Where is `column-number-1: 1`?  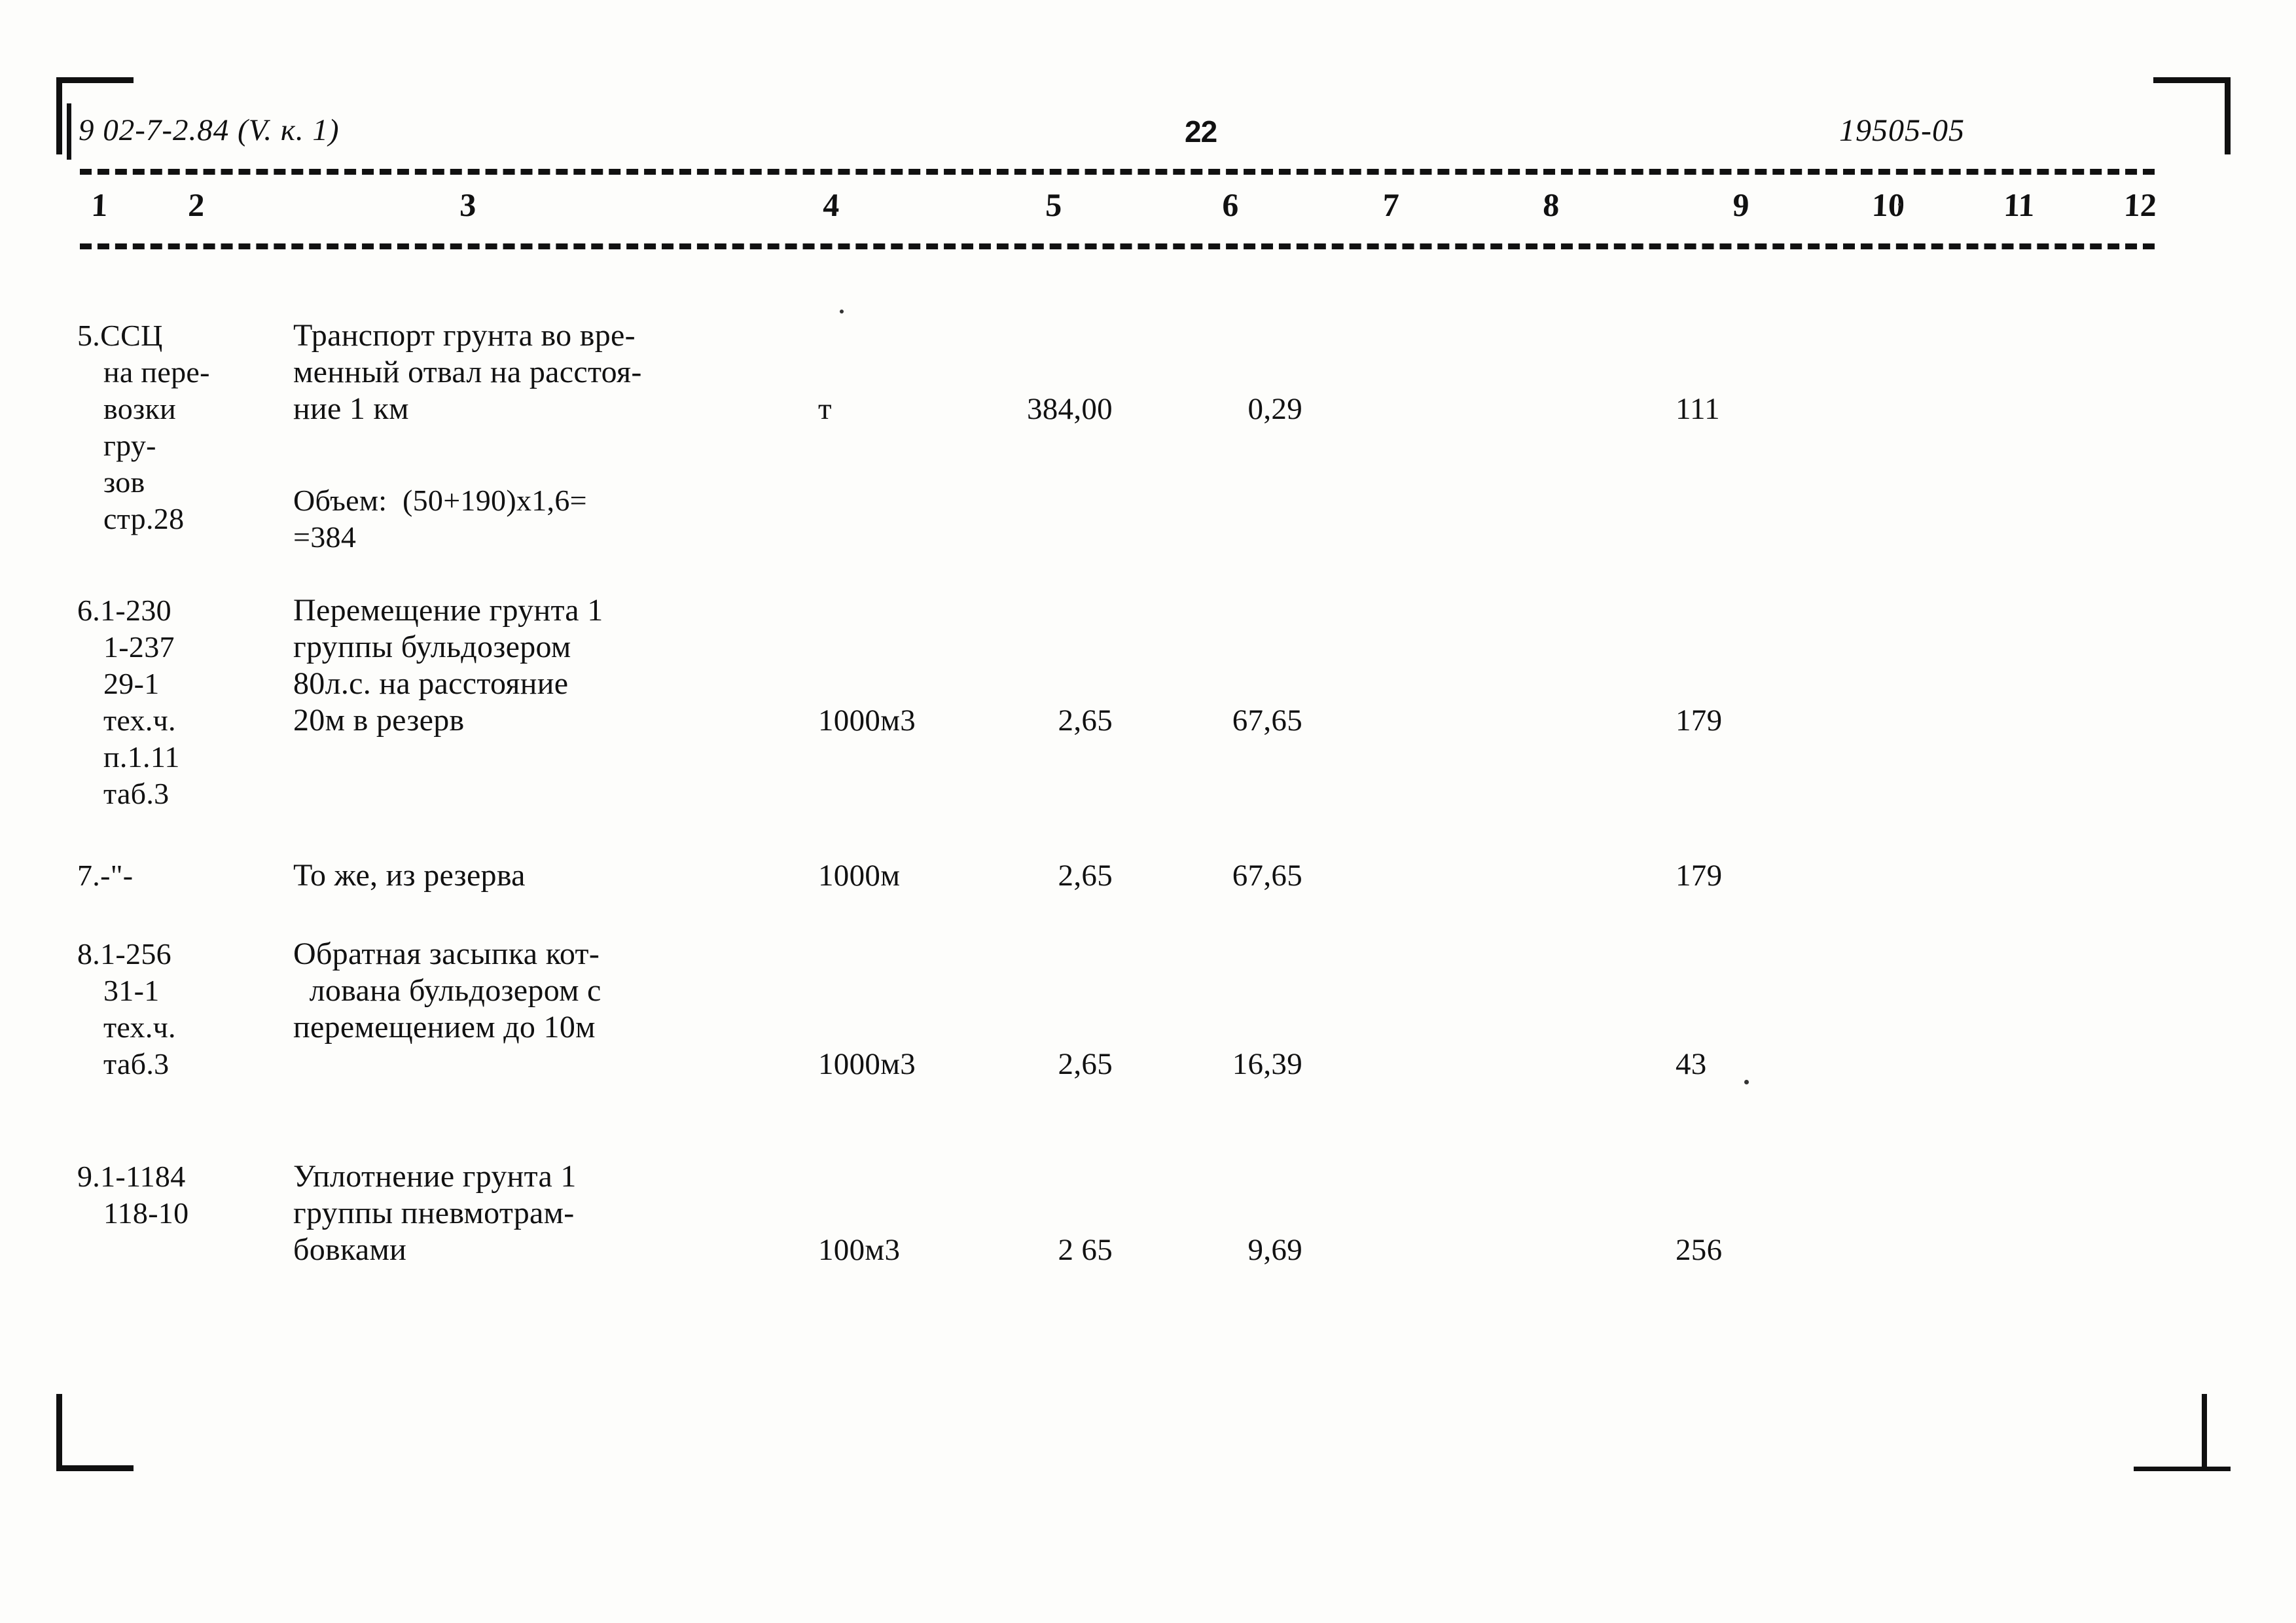
column-number-1: 1 is located at coordinates (99, 205).